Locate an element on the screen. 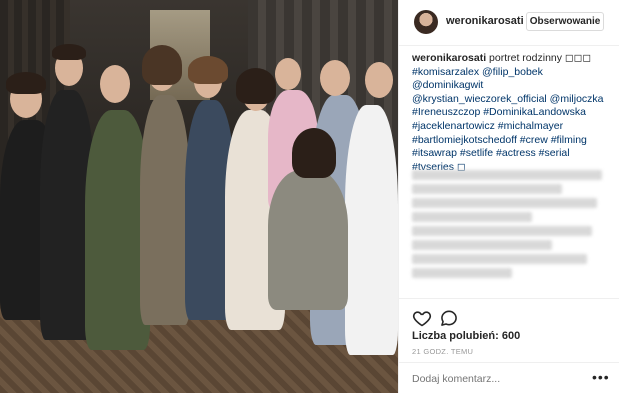 The image size is (619, 393). post-header: weronikarosati Obserwowanie is located at coordinates (509, 23).